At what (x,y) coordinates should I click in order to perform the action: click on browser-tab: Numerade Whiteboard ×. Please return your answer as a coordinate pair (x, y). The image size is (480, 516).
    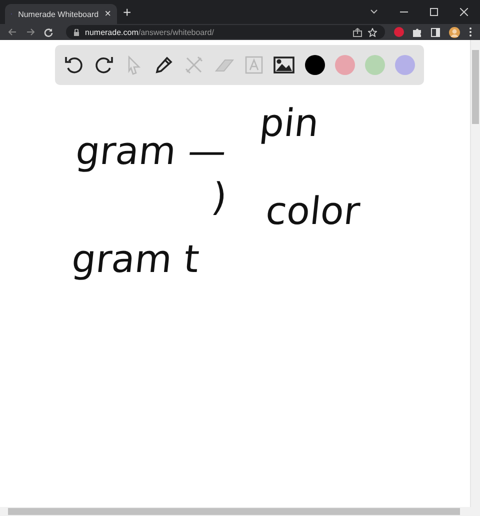
    Looking at the image, I should click on (61, 14).